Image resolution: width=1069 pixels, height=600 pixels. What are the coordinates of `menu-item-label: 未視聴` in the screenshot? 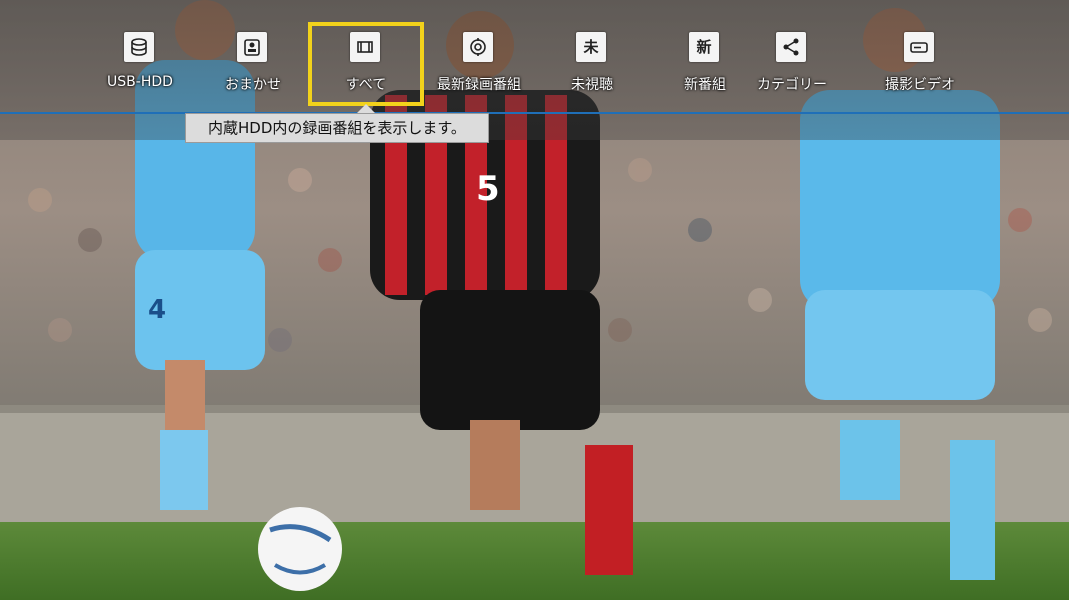 It's located at (592, 85).